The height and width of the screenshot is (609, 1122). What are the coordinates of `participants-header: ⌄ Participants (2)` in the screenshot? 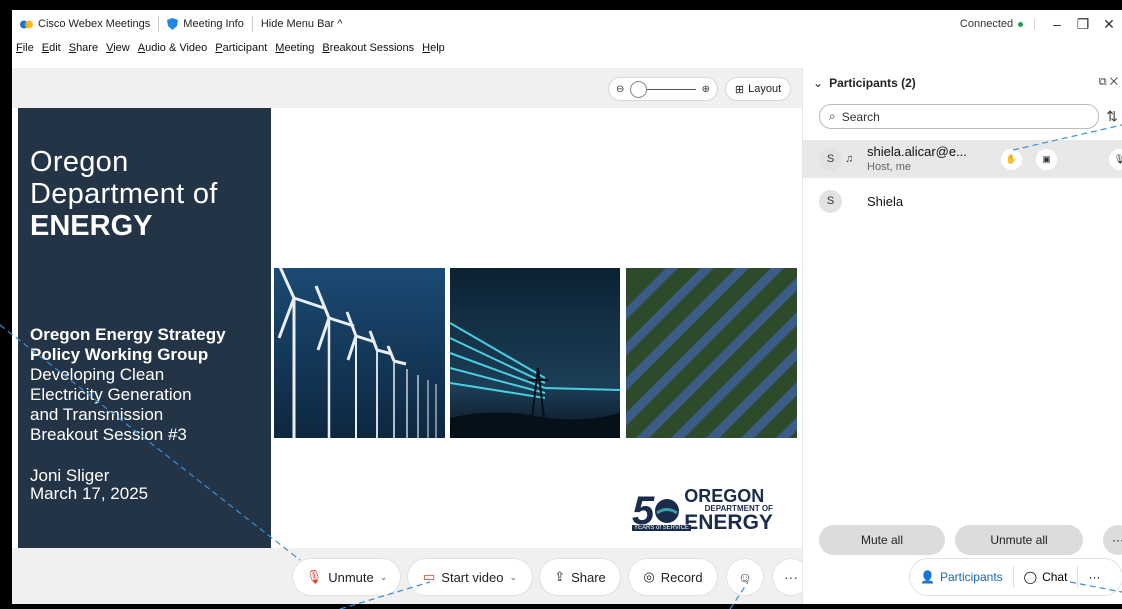 It's located at (864, 83).